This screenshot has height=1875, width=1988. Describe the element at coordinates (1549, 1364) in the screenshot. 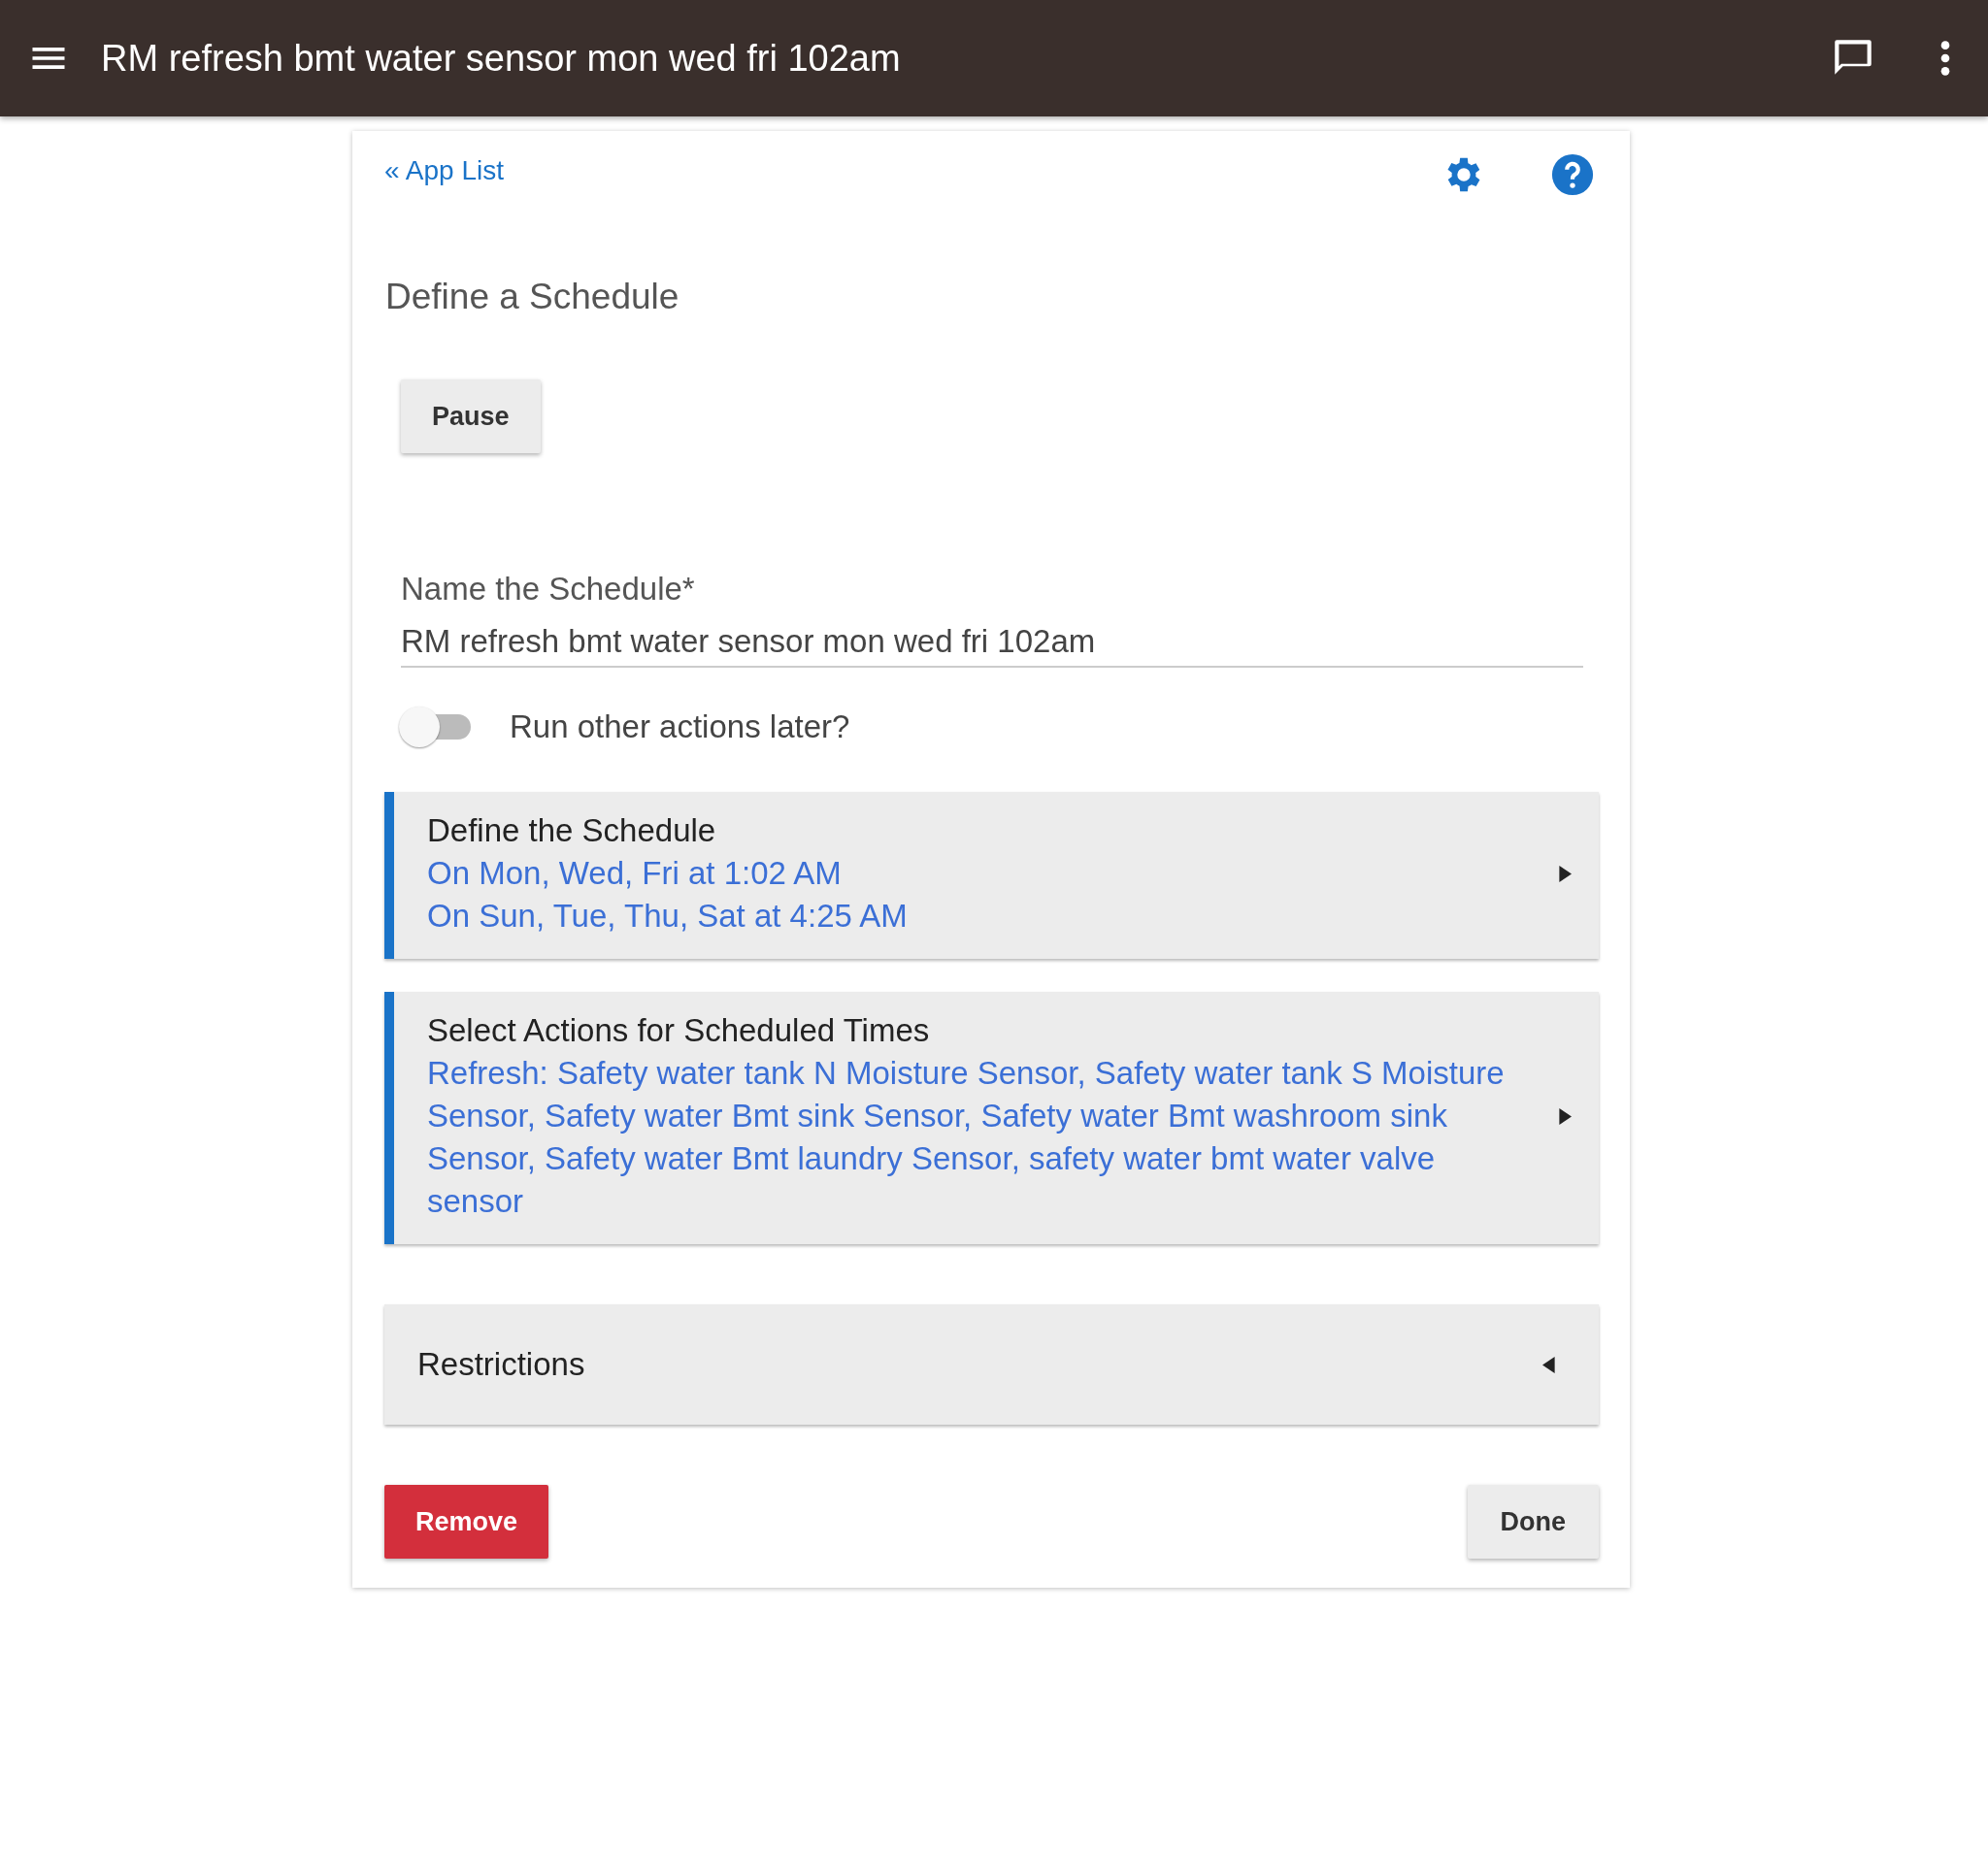

I see `caret-left-icon` at that location.